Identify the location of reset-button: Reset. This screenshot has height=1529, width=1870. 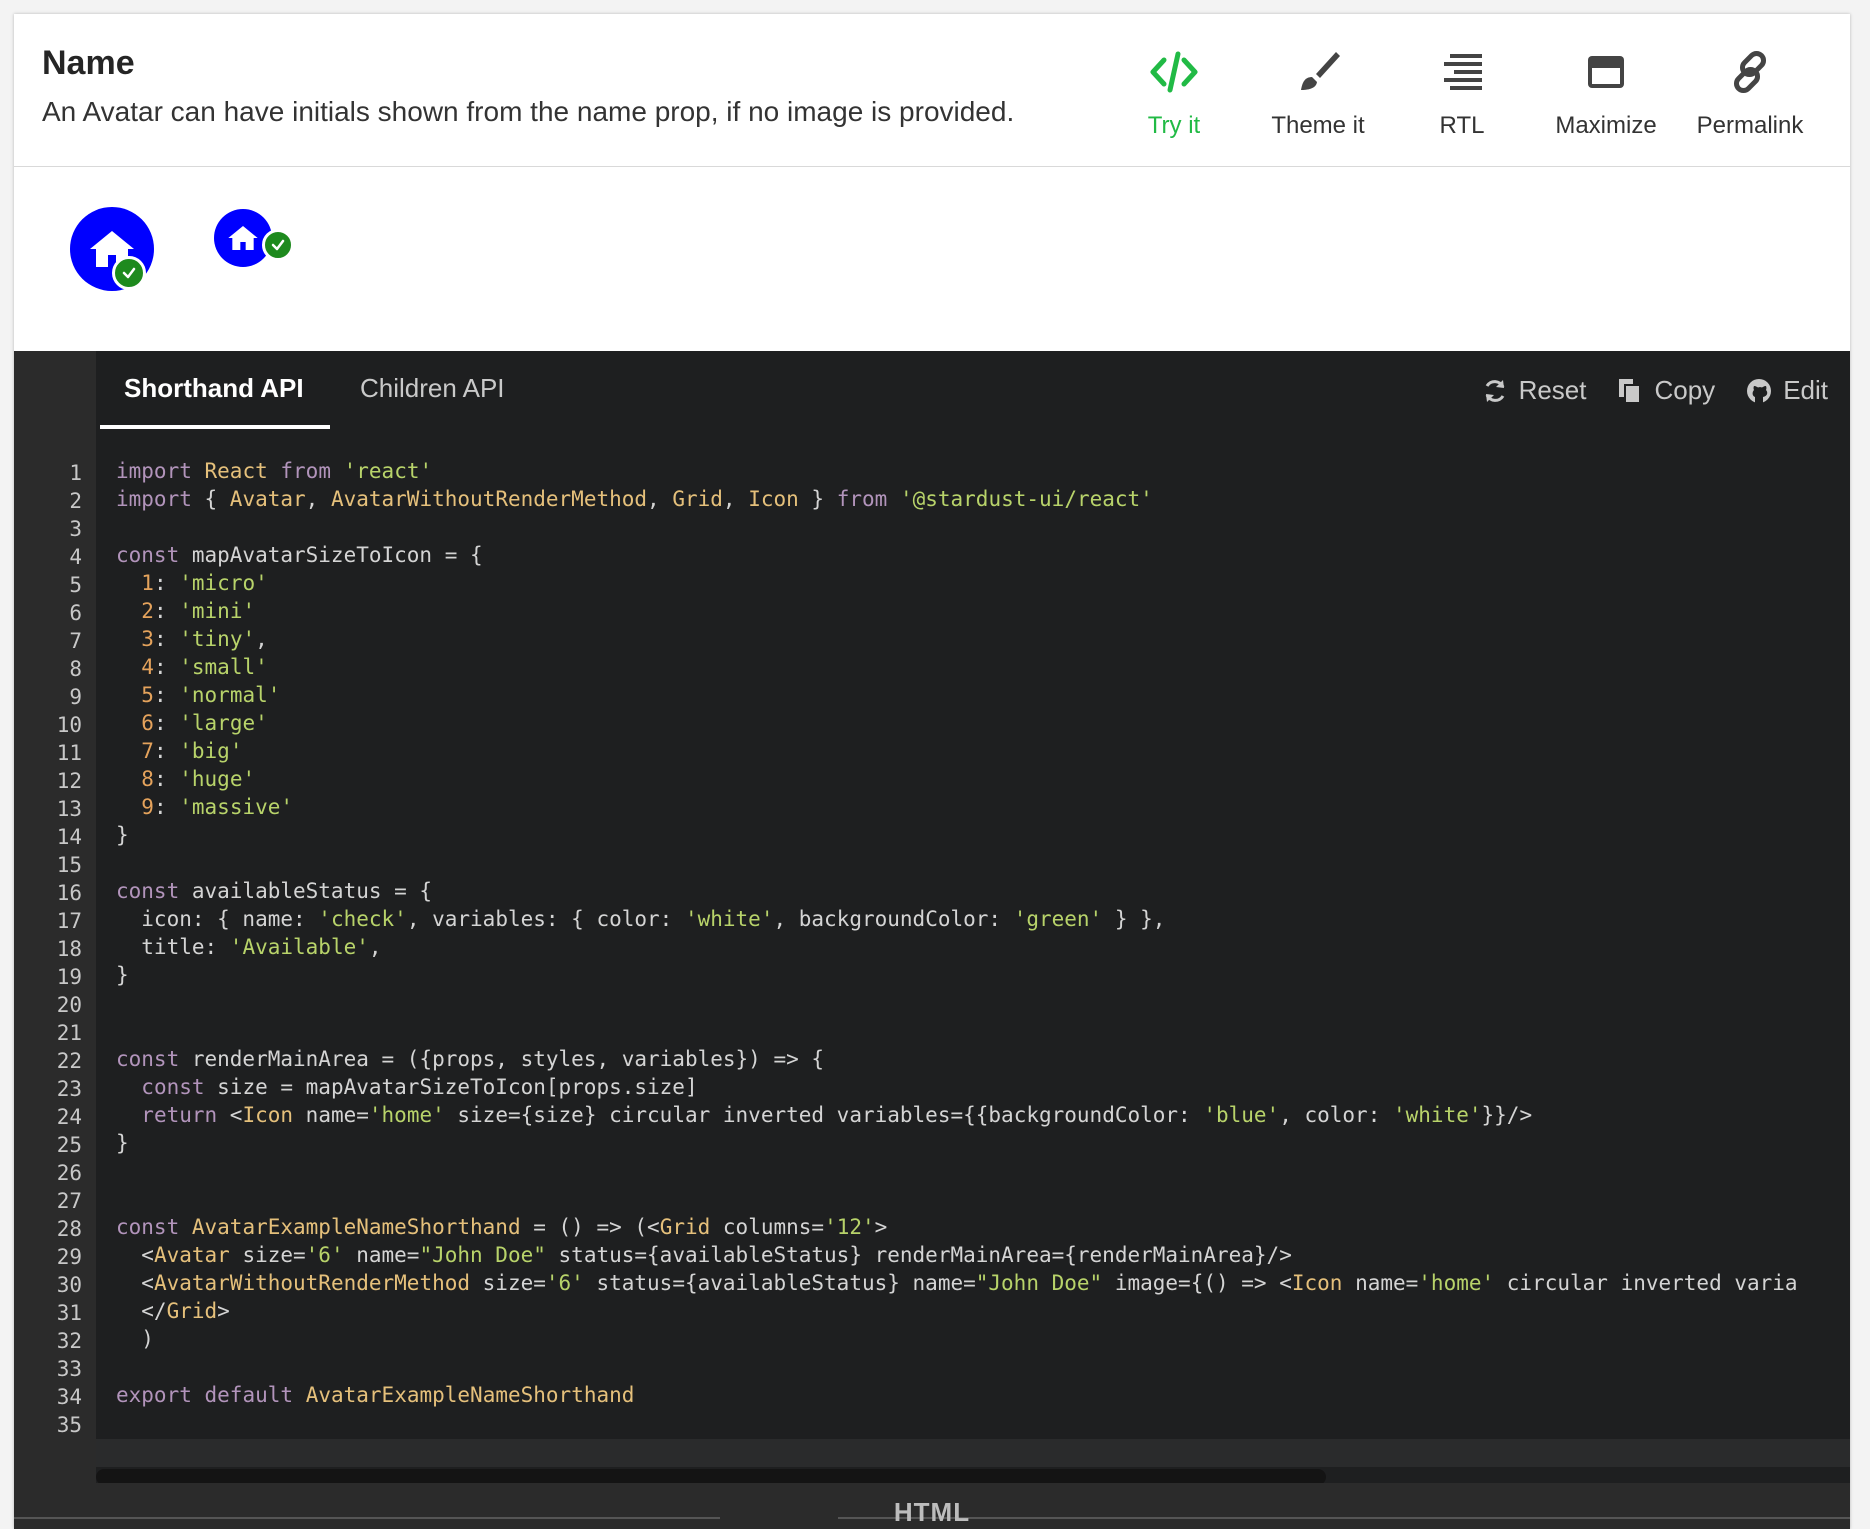
(1534, 390).